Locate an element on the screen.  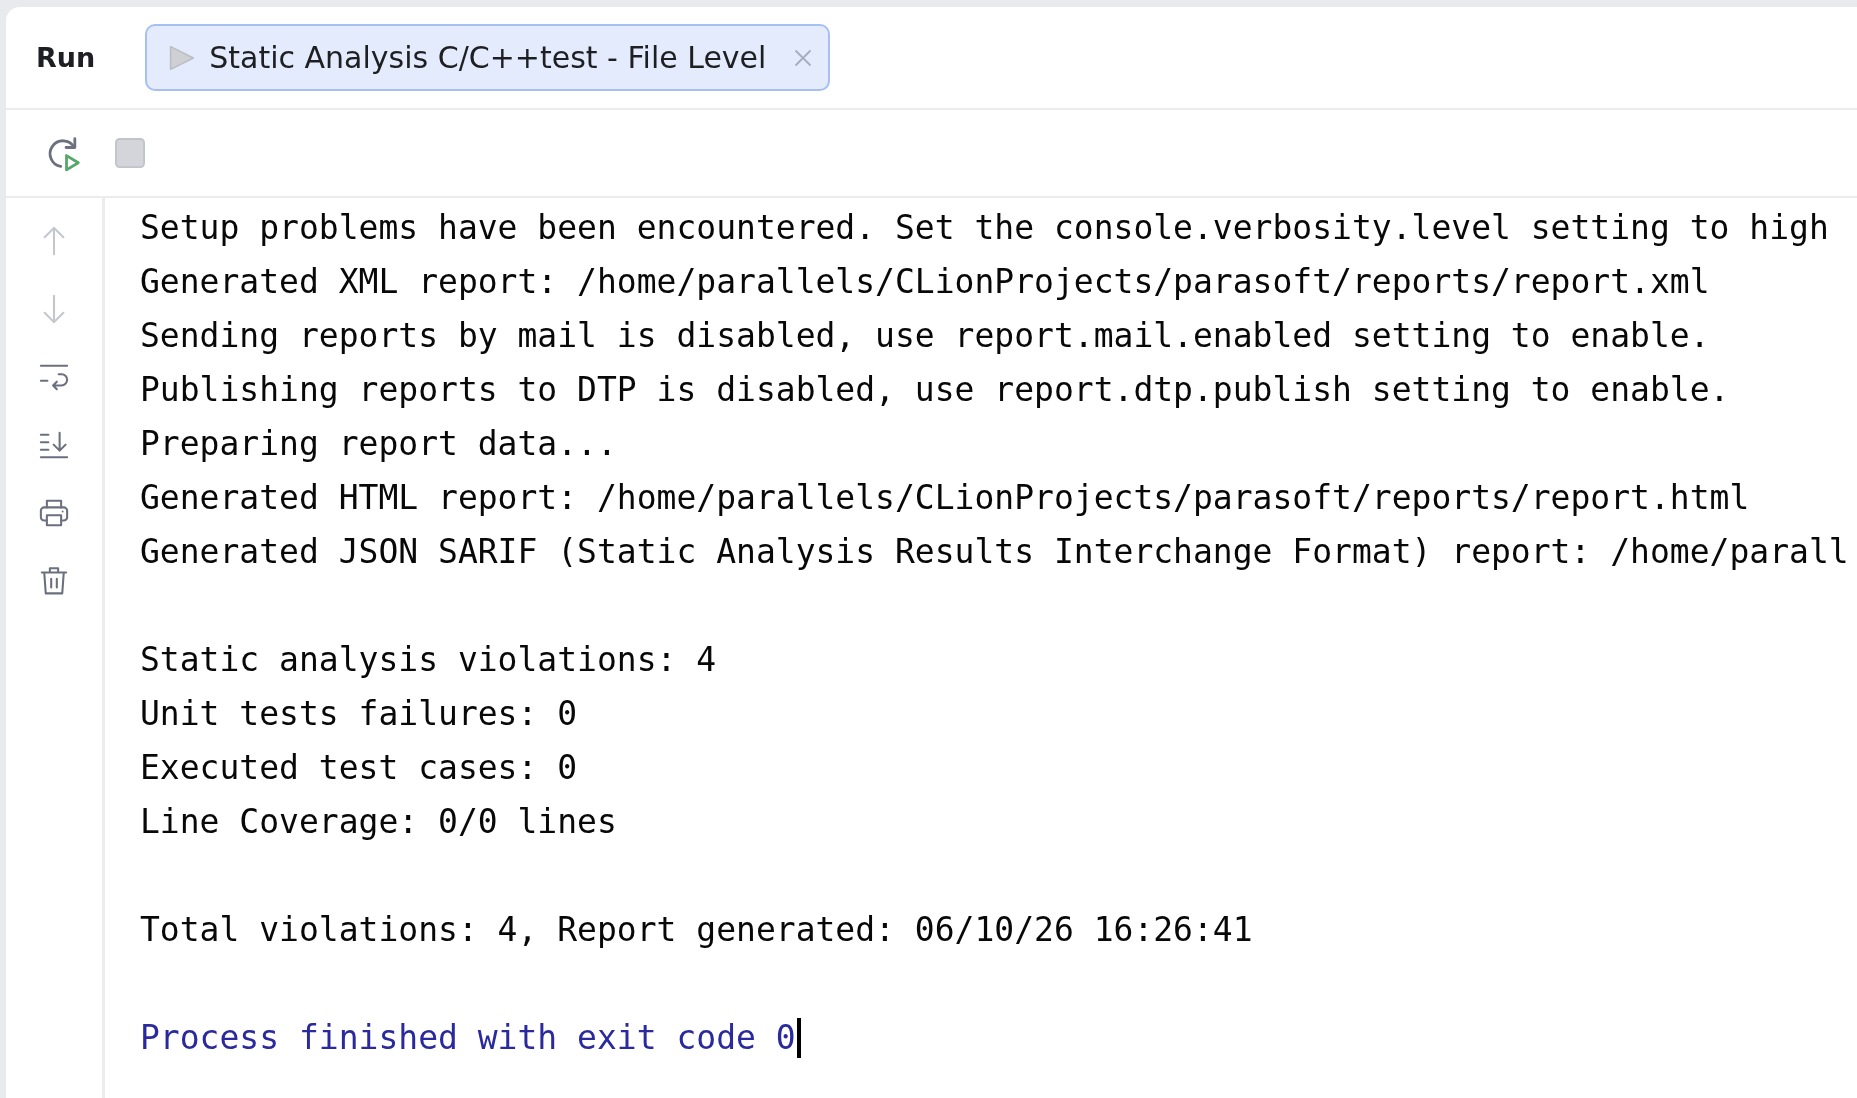
console-line: Unit tests failures: 0 is located at coordinates (359, 714).